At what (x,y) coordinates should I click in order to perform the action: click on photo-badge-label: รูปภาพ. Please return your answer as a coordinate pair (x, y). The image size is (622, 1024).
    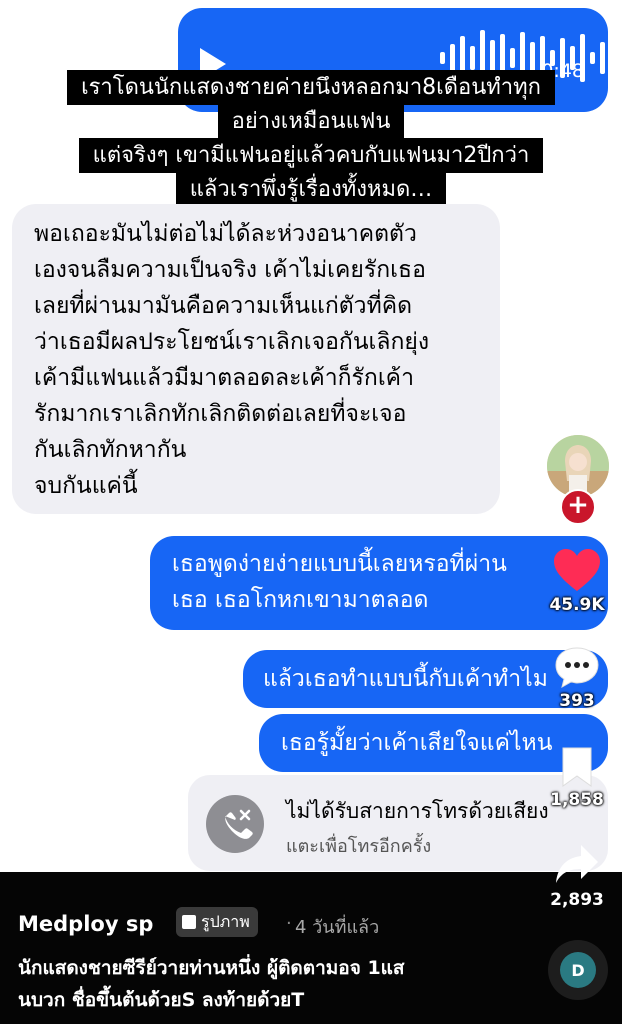
    Looking at the image, I should click on (225, 921).